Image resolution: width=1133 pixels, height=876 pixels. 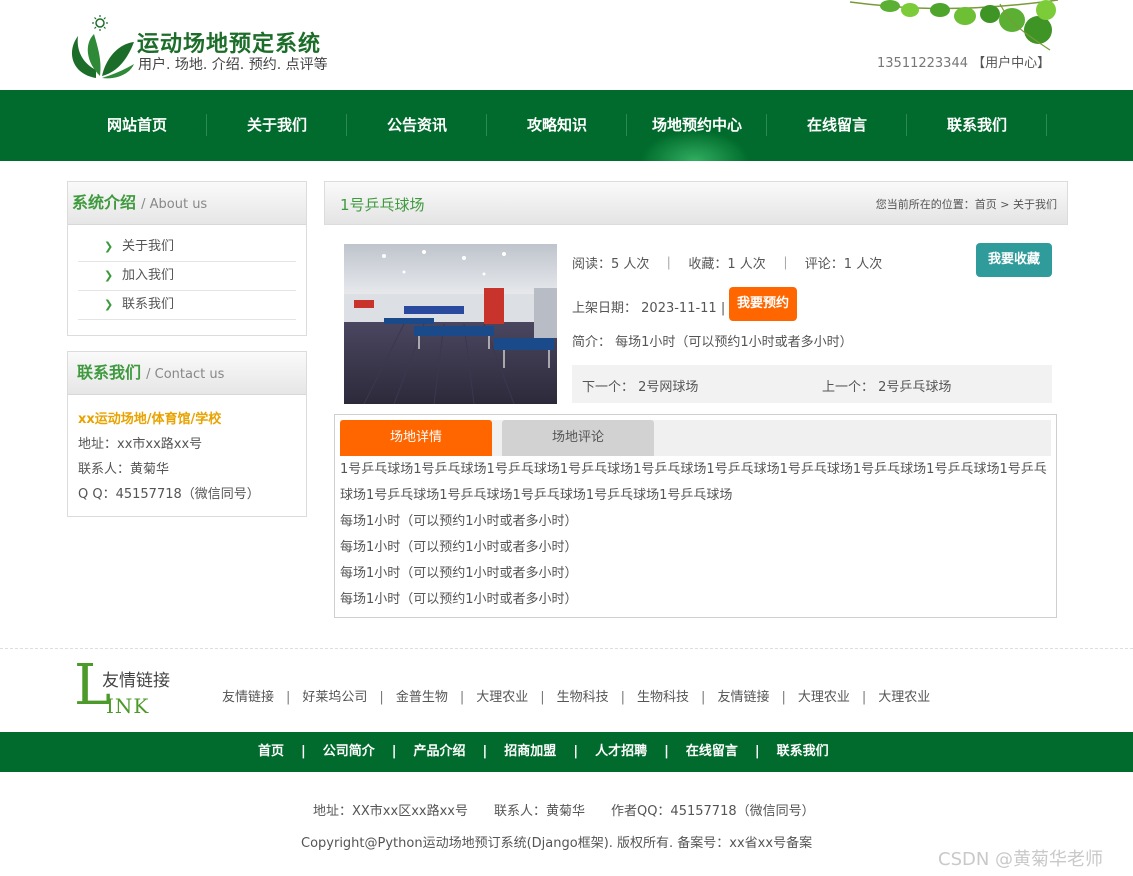 I want to click on sidebar-contact-title-en: / Contact us, so click(x=185, y=374).